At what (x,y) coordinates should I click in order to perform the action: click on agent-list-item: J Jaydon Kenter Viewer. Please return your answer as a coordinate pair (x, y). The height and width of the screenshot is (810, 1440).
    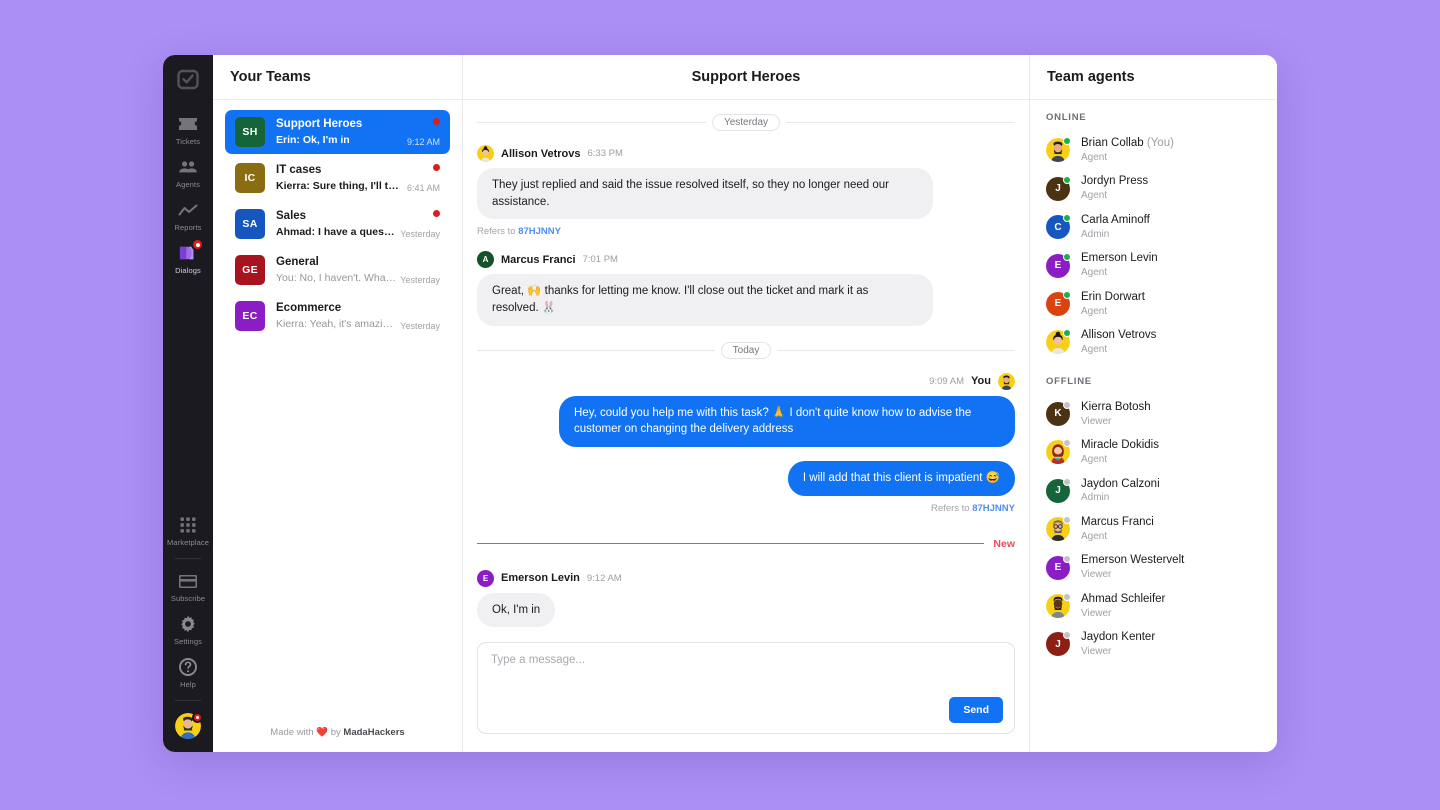
    Looking at the image, I should click on (1153, 644).